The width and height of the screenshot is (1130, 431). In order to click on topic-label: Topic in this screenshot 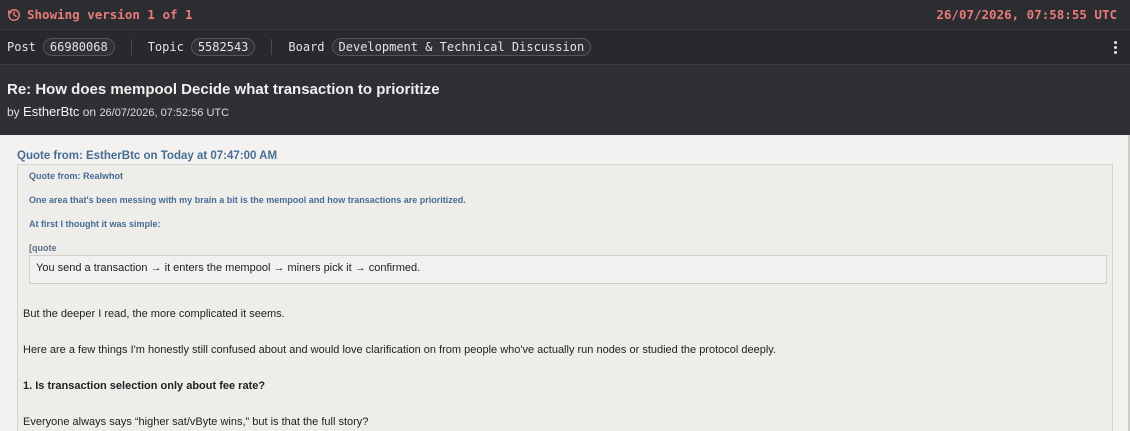, I will do `click(165, 47)`.